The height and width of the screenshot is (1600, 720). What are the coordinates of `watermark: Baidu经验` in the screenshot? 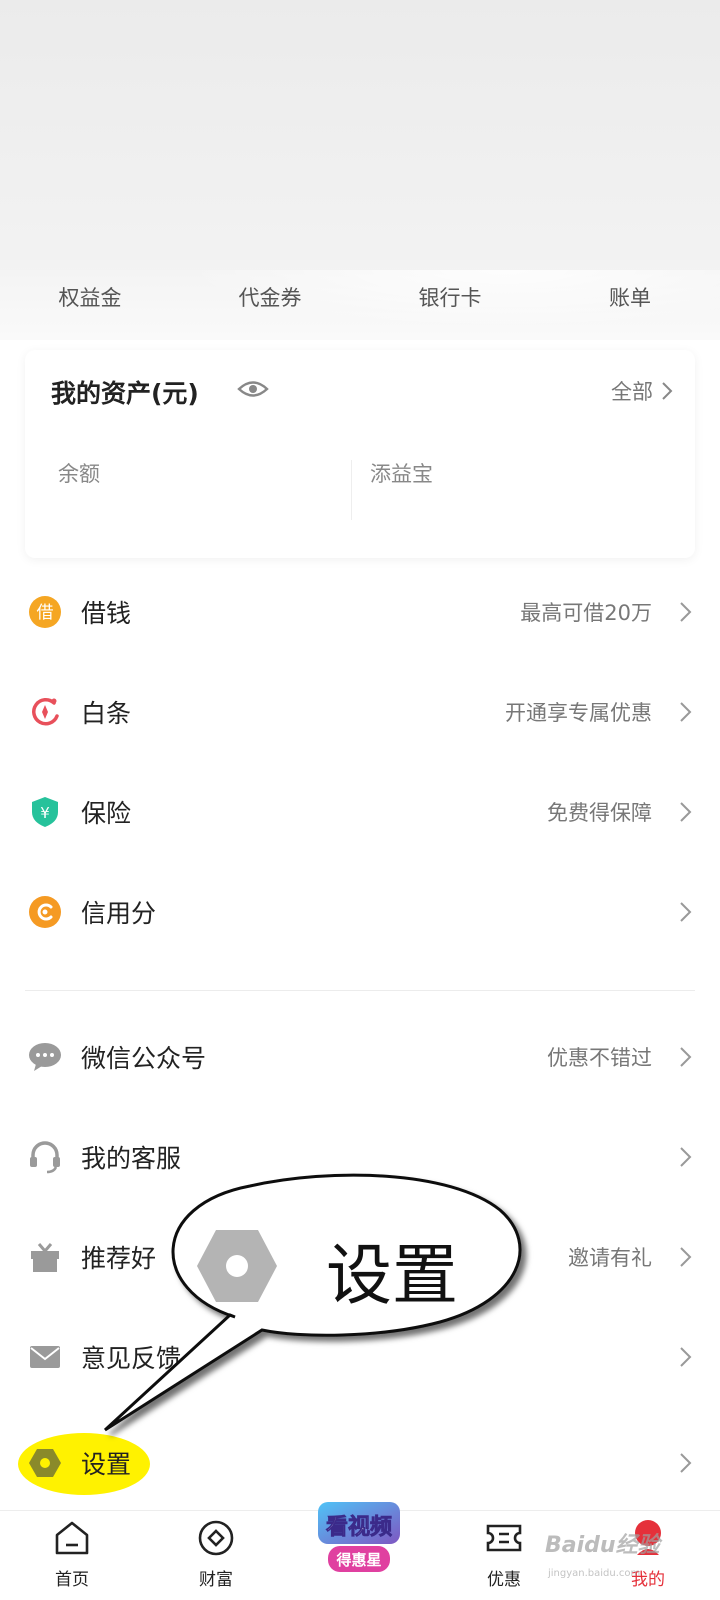 It's located at (602, 1545).